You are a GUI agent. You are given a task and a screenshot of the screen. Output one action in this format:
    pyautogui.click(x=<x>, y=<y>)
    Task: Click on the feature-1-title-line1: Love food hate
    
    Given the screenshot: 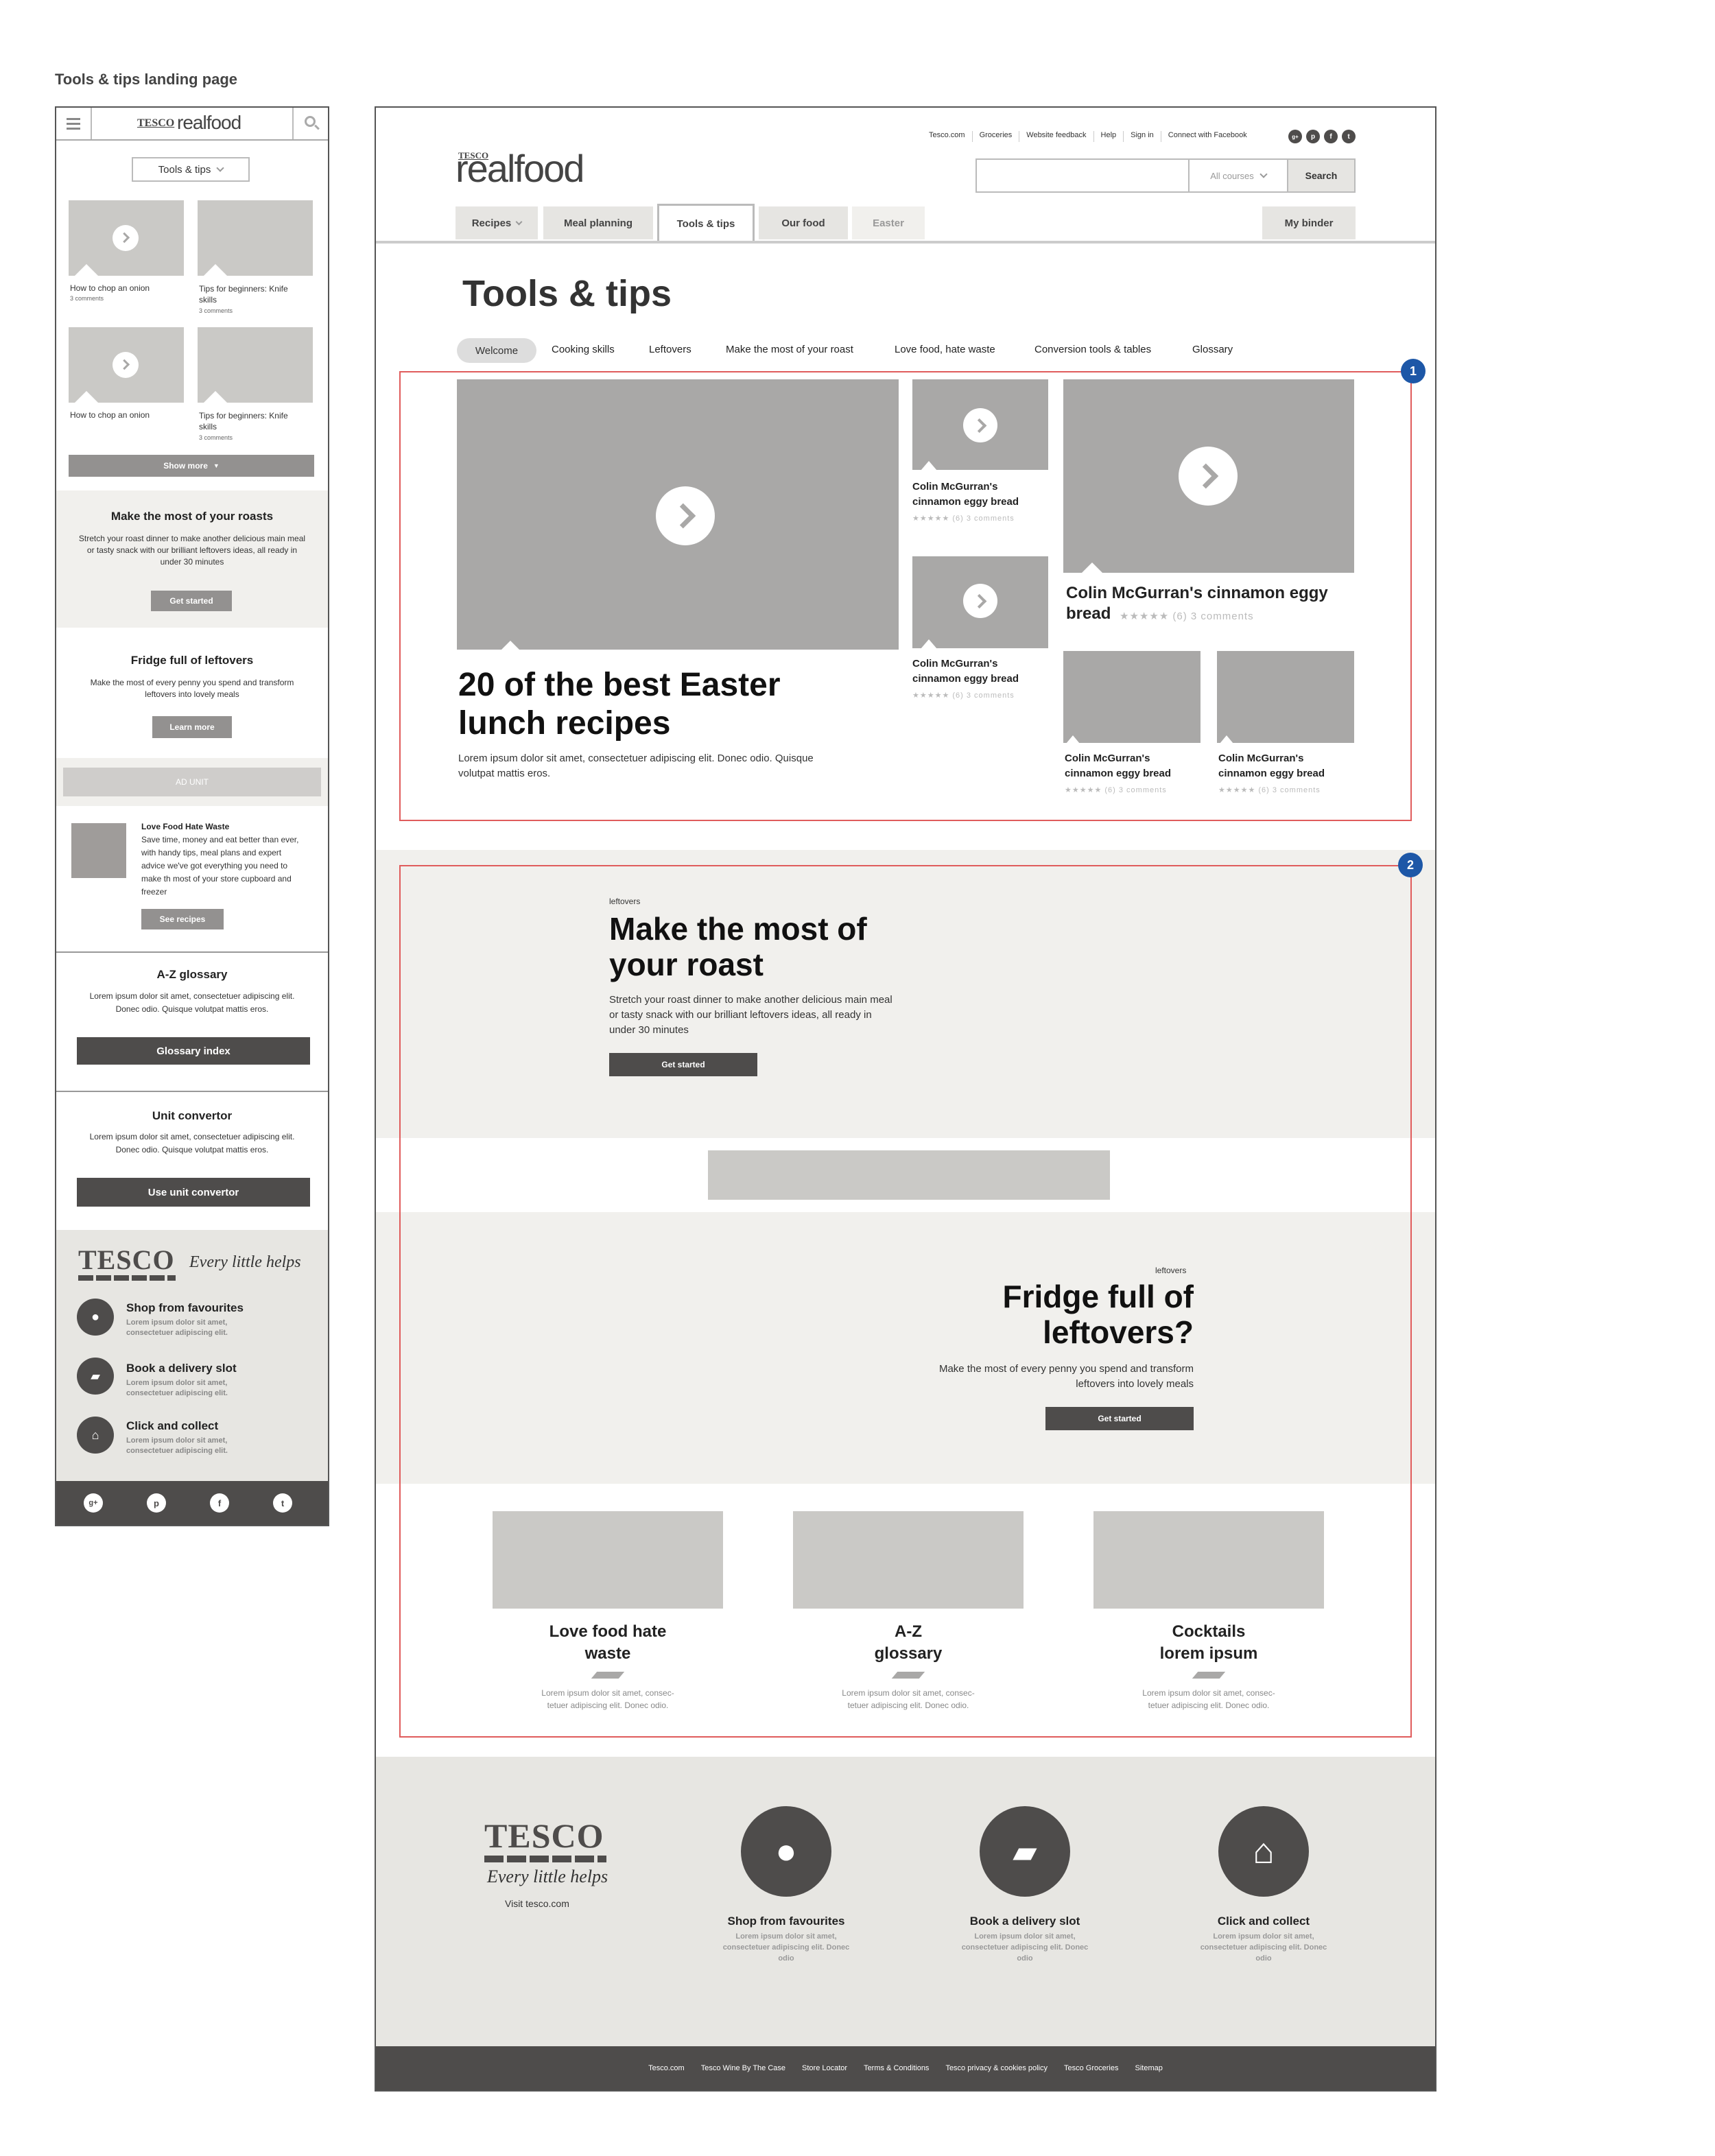 What is the action you would take?
    pyautogui.click(x=608, y=1632)
    